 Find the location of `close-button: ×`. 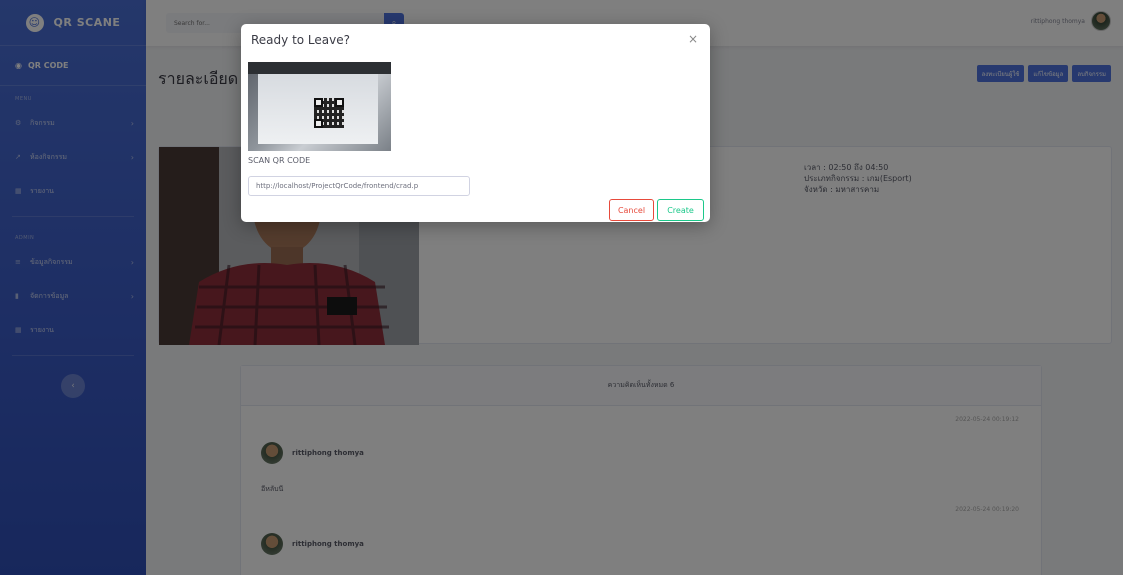

close-button: × is located at coordinates (693, 39).